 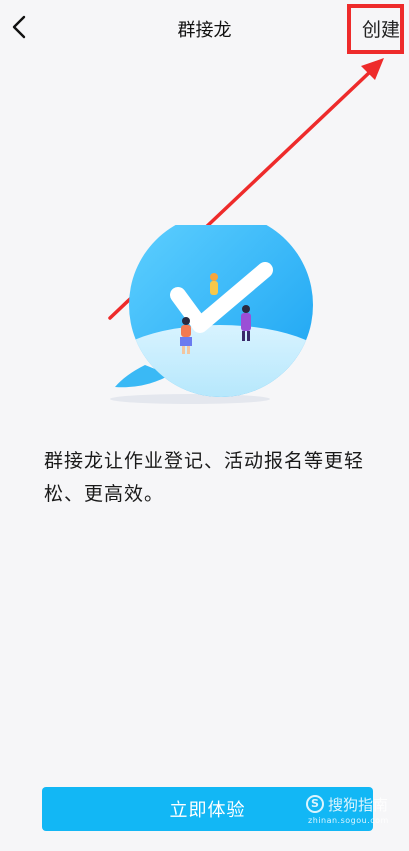 What do you see at coordinates (315, 804) in the screenshot?
I see `sogou-logo-icon: S` at bounding box center [315, 804].